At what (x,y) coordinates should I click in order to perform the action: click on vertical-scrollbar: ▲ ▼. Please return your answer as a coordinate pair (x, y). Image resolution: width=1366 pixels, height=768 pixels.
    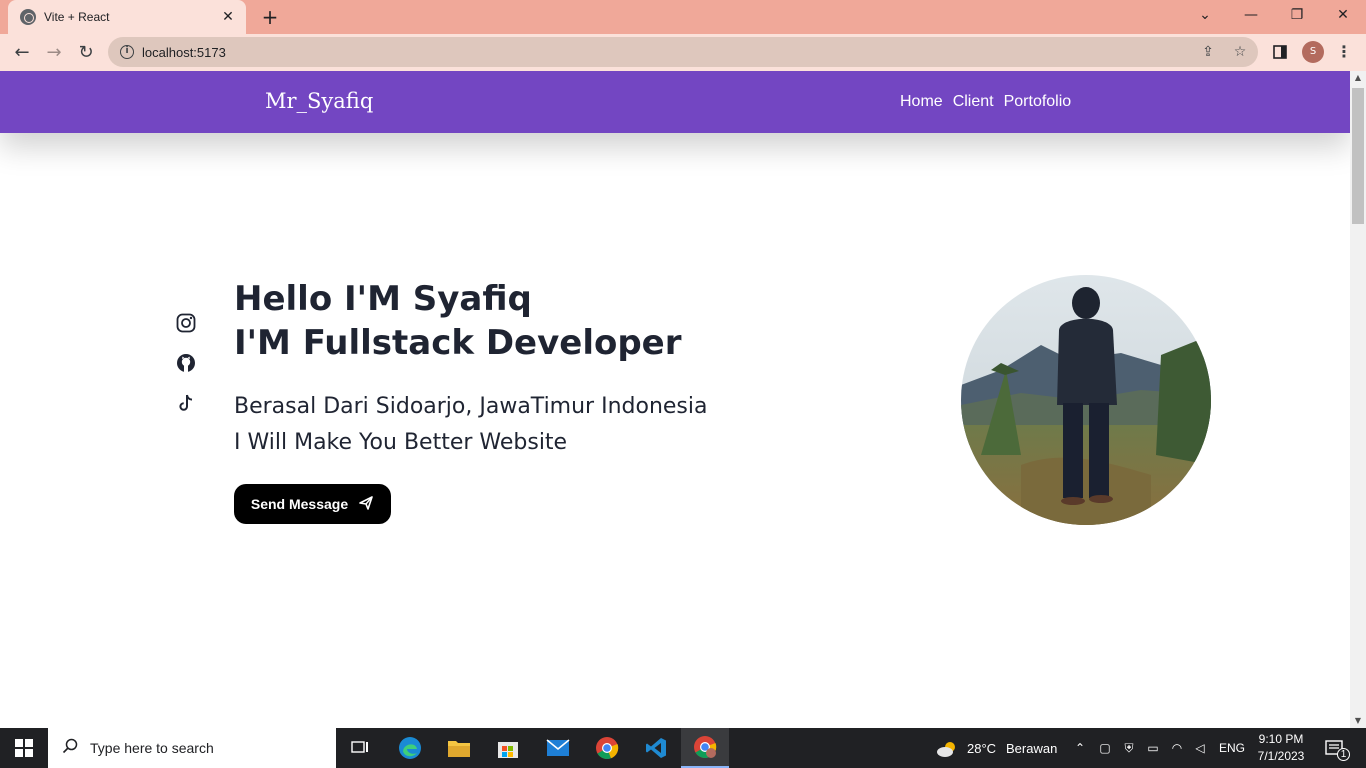
    Looking at the image, I should click on (1358, 399).